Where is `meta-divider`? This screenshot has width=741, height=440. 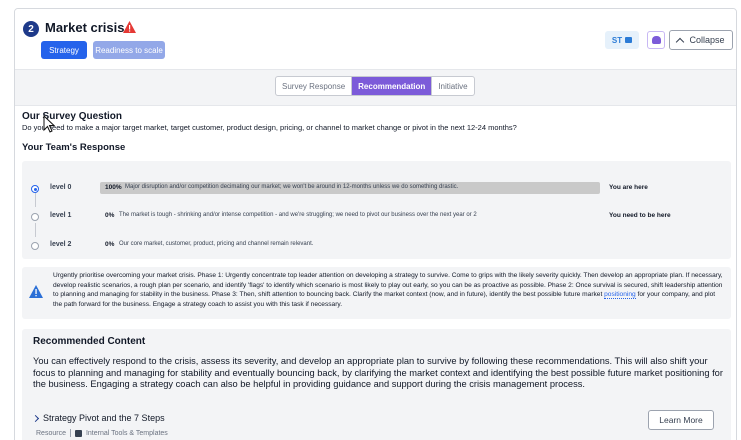 meta-divider is located at coordinates (70, 433).